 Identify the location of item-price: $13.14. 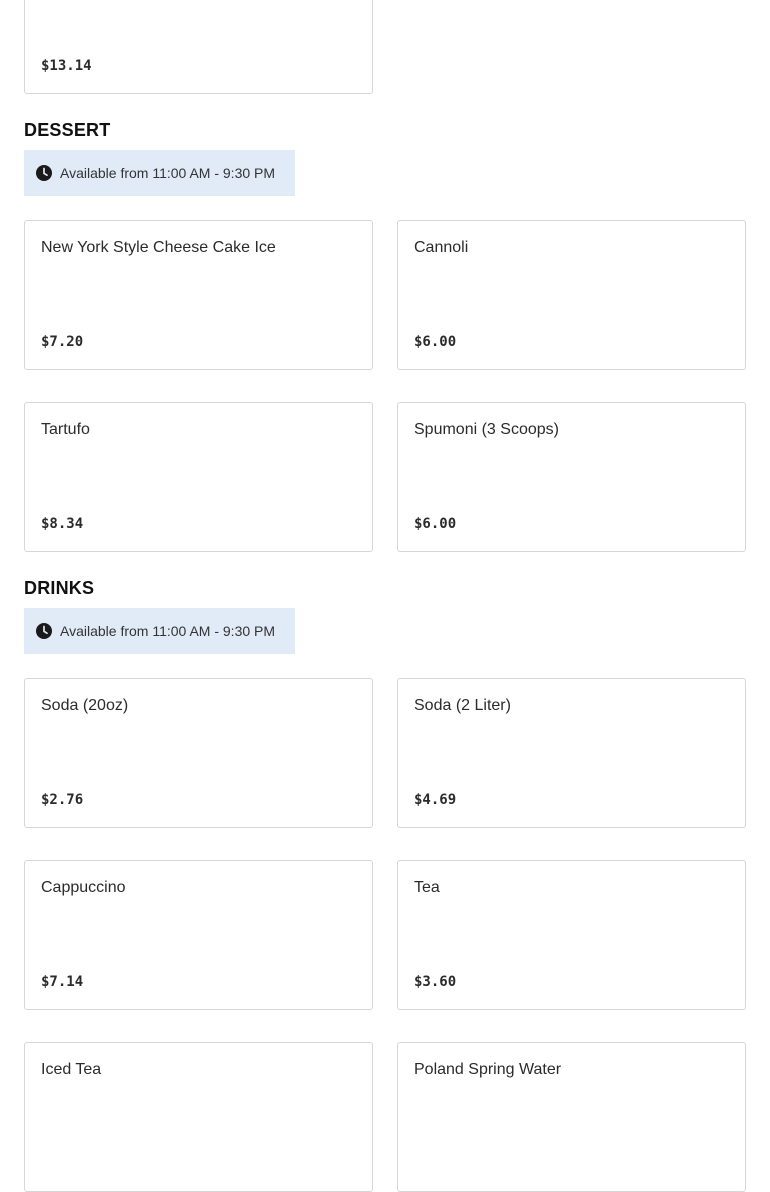
(66, 66).